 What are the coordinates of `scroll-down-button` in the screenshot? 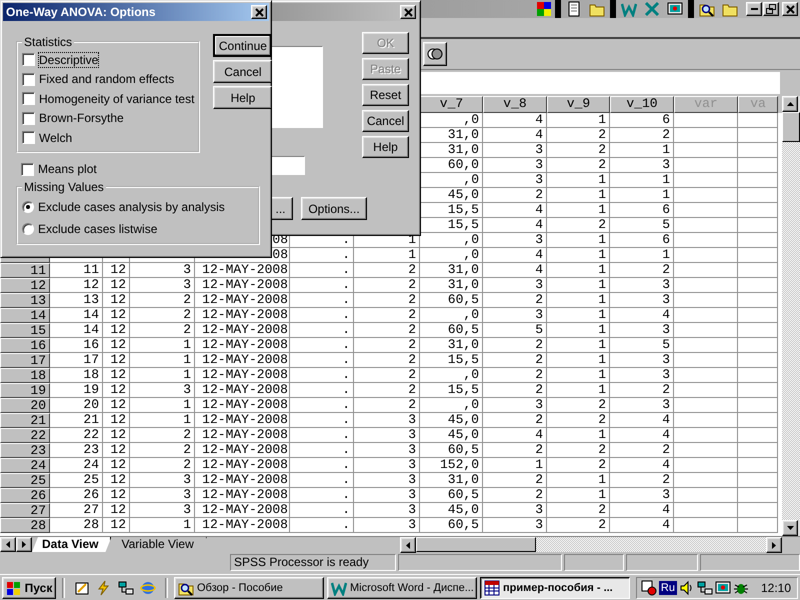 It's located at (790, 528).